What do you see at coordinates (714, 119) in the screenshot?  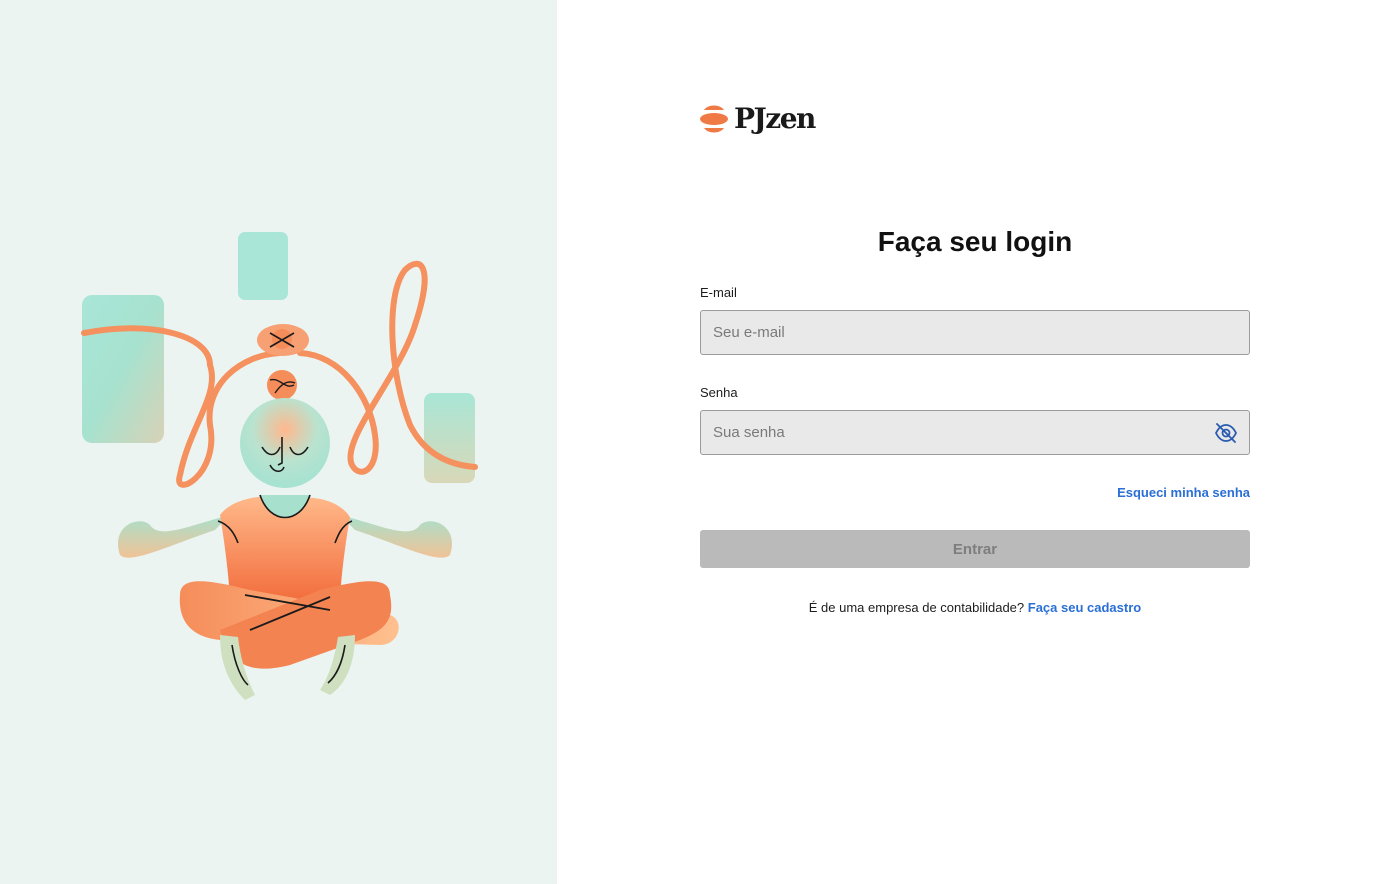 I see `pjzen-logo-icon` at bounding box center [714, 119].